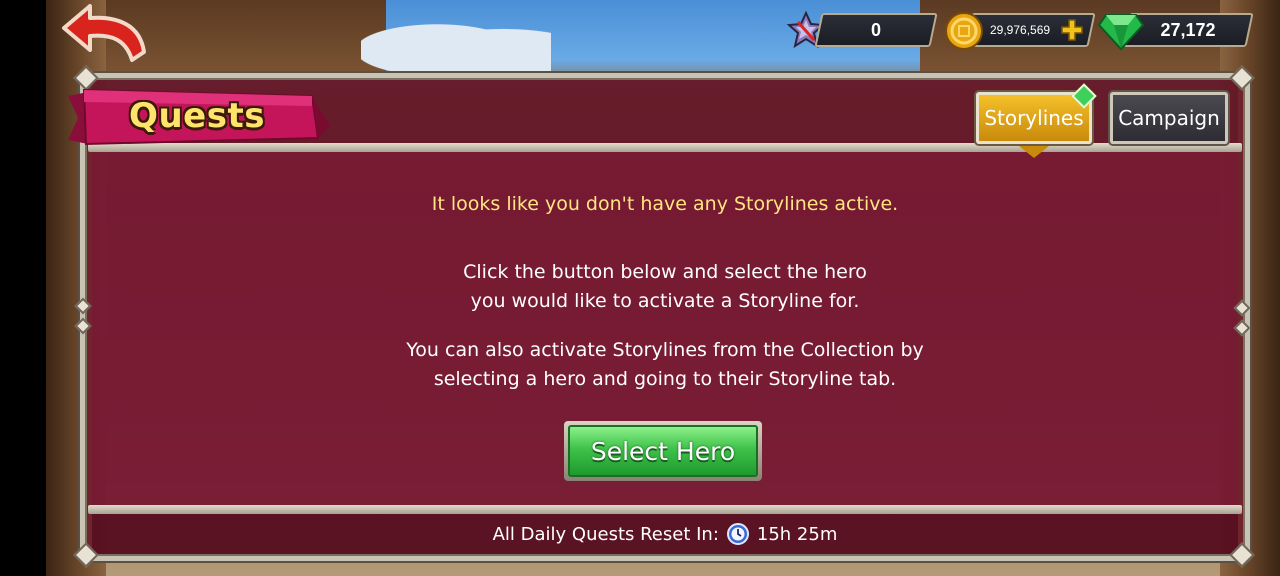 This screenshot has width=1280, height=576. Describe the element at coordinates (1072, 30) in the screenshot. I see `add-gold-icon` at that location.